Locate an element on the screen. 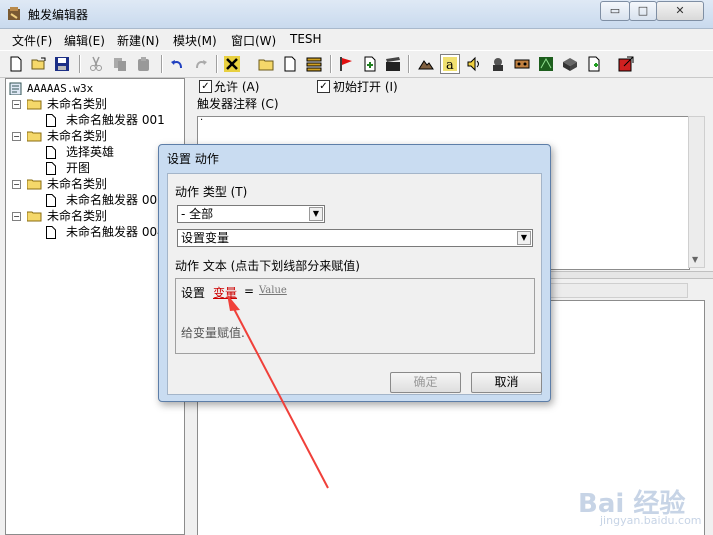 The image size is (713, 535). watermark-url: jingyan.baidu.com is located at coordinates (651, 520).